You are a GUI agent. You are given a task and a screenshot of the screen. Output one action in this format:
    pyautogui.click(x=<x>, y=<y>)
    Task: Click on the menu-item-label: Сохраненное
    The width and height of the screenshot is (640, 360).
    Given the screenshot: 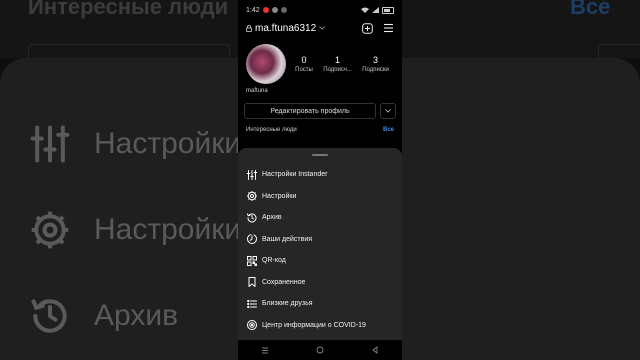 What is the action you would take?
    pyautogui.click(x=284, y=282)
    